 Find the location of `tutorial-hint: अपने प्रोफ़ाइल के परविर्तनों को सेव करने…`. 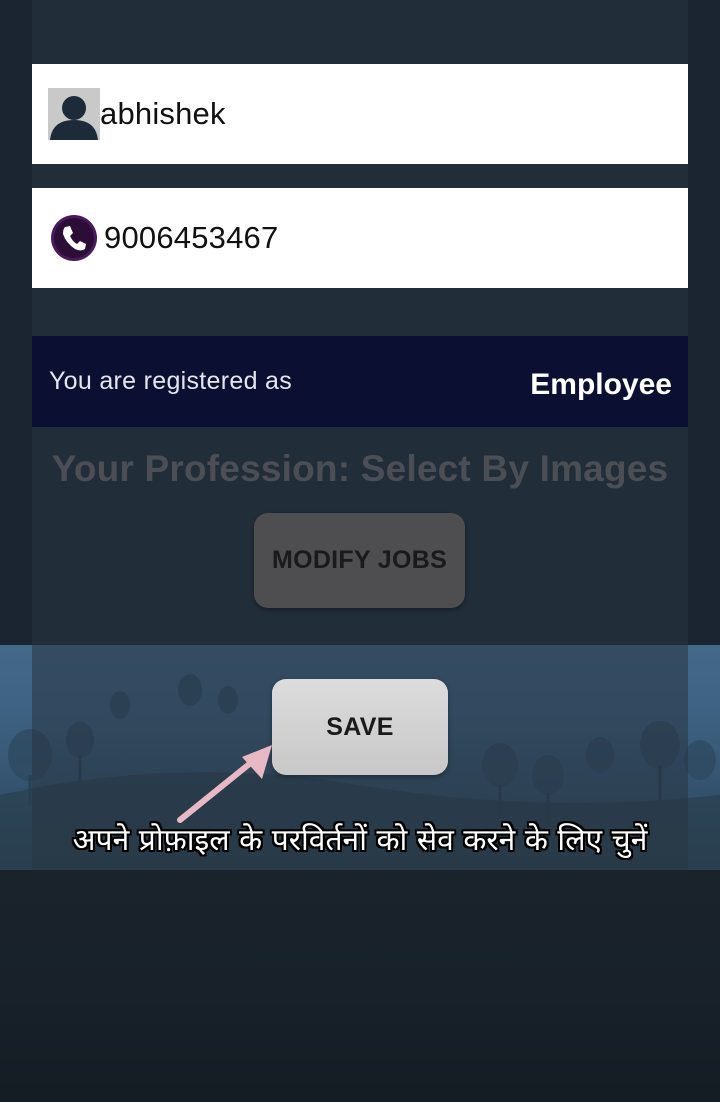

tutorial-hint: अपने प्रोफ़ाइल के परविर्तनों को सेव करने… is located at coordinates (360, 840).